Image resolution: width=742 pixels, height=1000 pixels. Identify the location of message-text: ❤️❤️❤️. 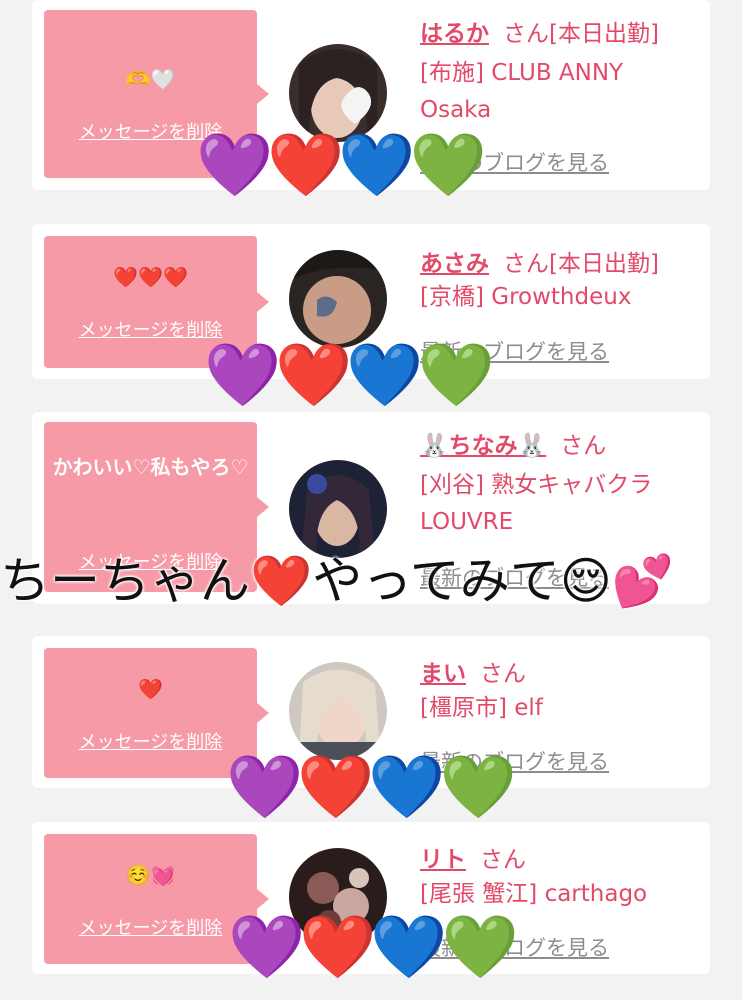
(150, 277).